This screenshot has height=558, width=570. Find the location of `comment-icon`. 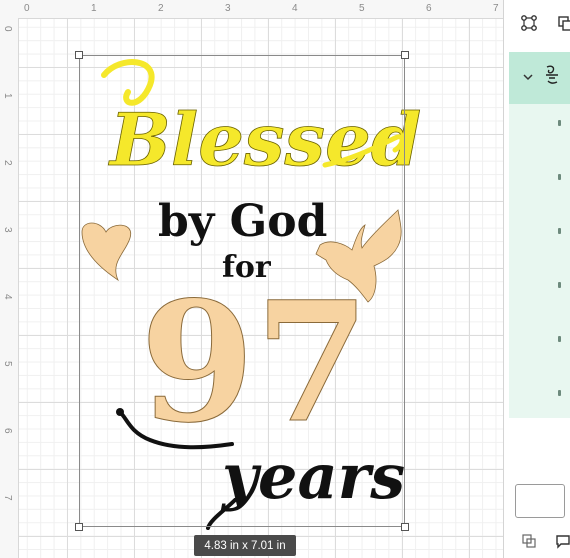

comment-icon is located at coordinates (561, 541).